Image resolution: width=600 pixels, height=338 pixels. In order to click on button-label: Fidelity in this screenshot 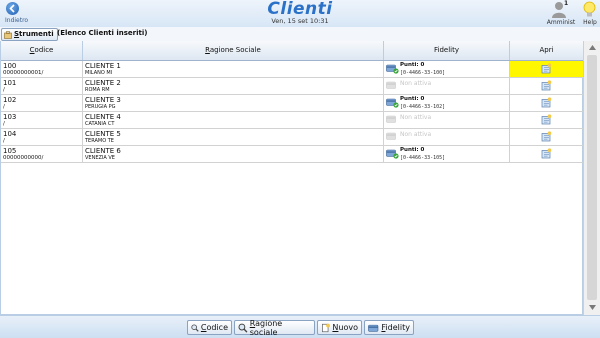, I will do `click(395, 327)`.